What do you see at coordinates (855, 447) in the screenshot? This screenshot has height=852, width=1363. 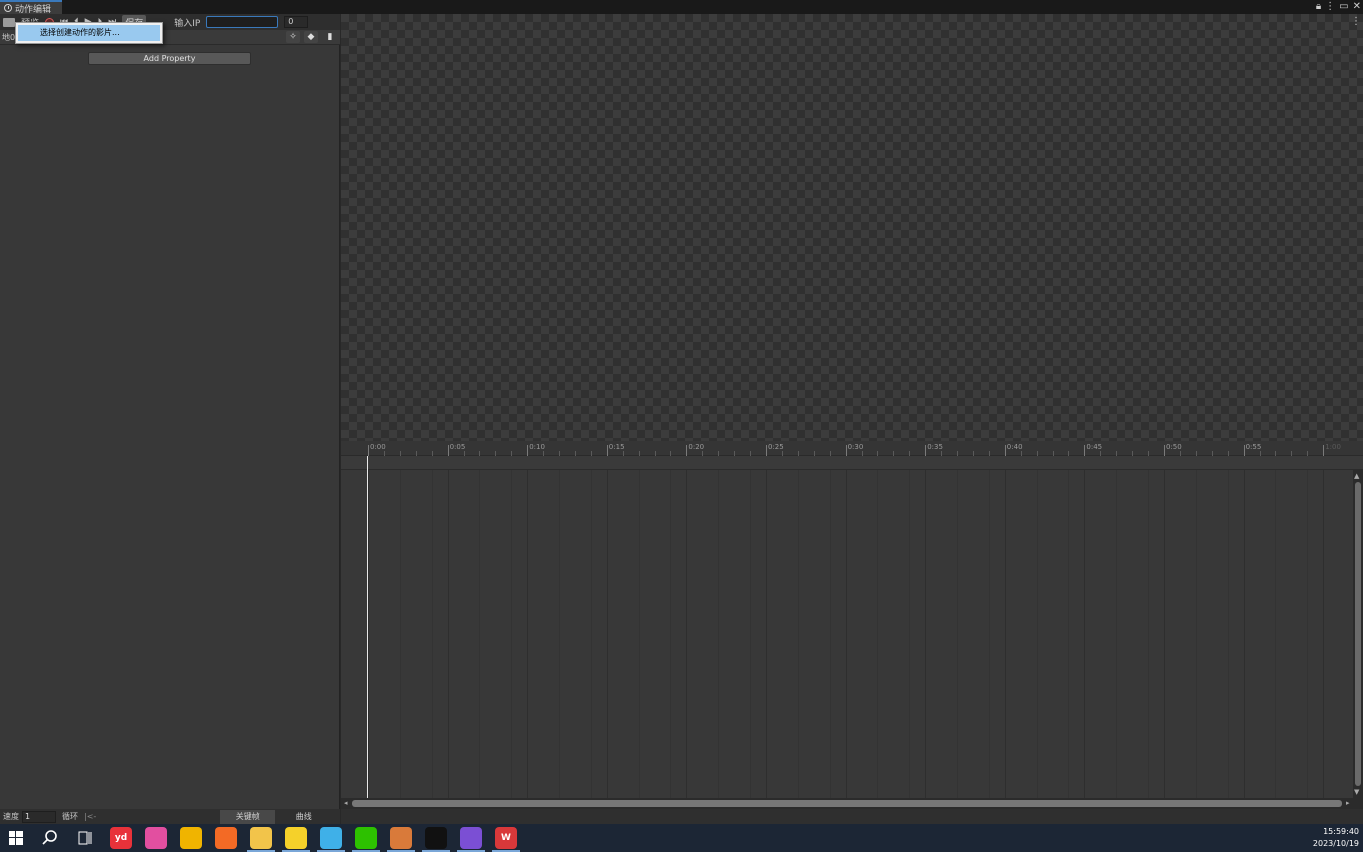 I see `ruler-tick-label: 0:30` at bounding box center [855, 447].